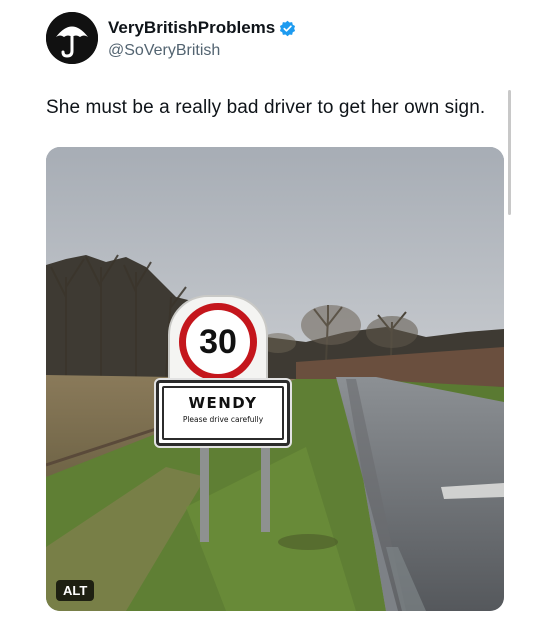 The width and height of the screenshot is (550, 622). I want to click on village-note: Please drive carefully, so click(223, 419).